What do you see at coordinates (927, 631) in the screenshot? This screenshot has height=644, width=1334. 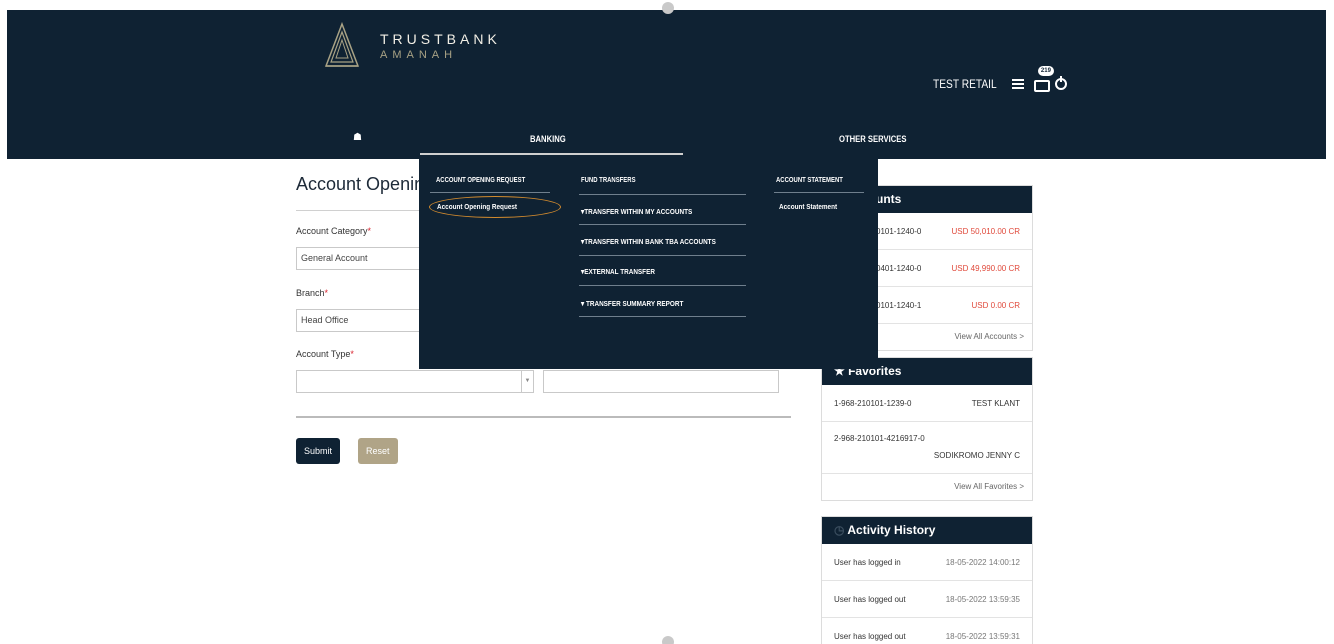 I see `activity-row: User has logged out 18-05-2022 13:59:31` at bounding box center [927, 631].